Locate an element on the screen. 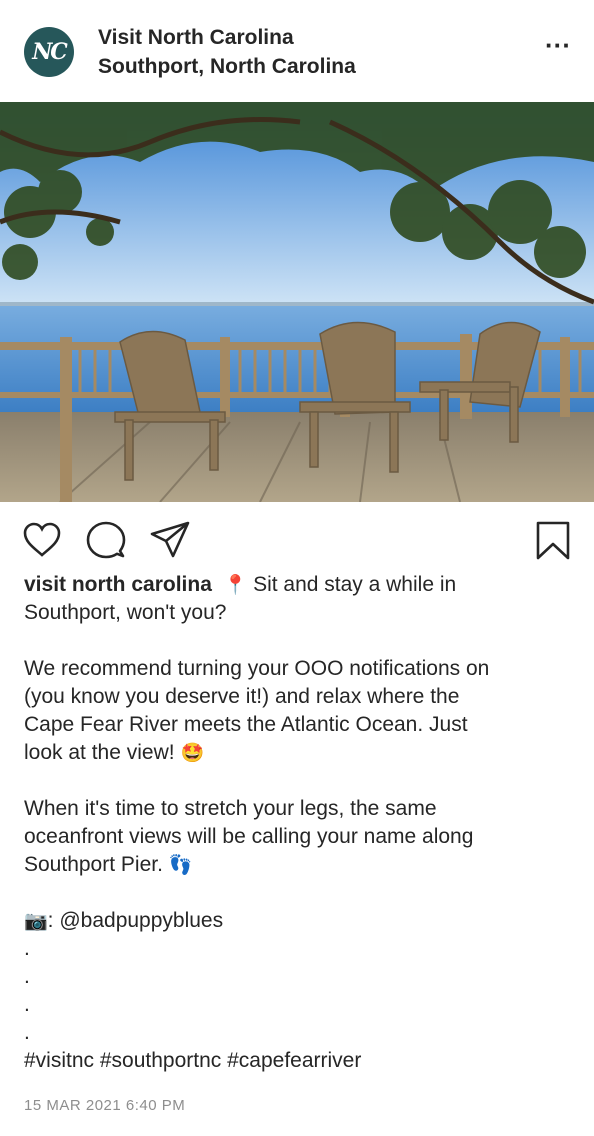 The image size is (594, 1136). footprints-emoji: 👣 is located at coordinates (180, 865).